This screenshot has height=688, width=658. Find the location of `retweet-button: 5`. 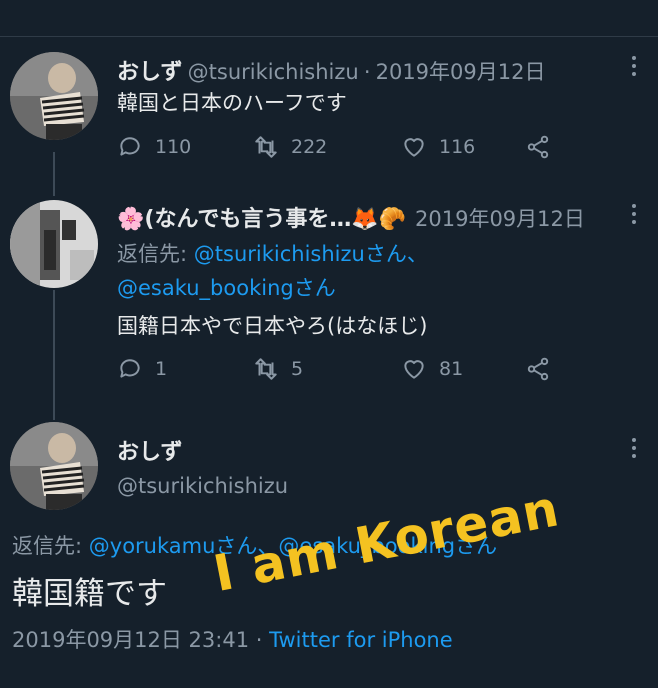

retweet-button: 5 is located at coordinates (327, 369).